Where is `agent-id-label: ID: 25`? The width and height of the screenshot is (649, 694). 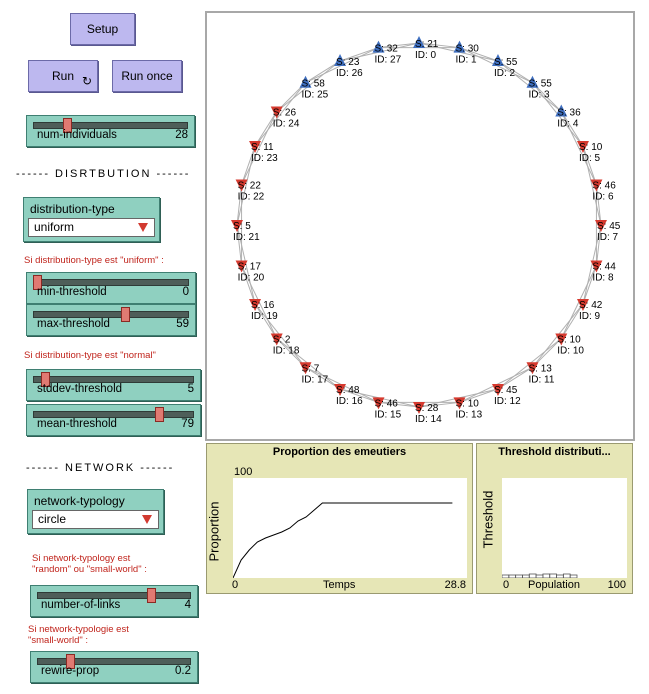 agent-id-label: ID: 25 is located at coordinates (315, 95).